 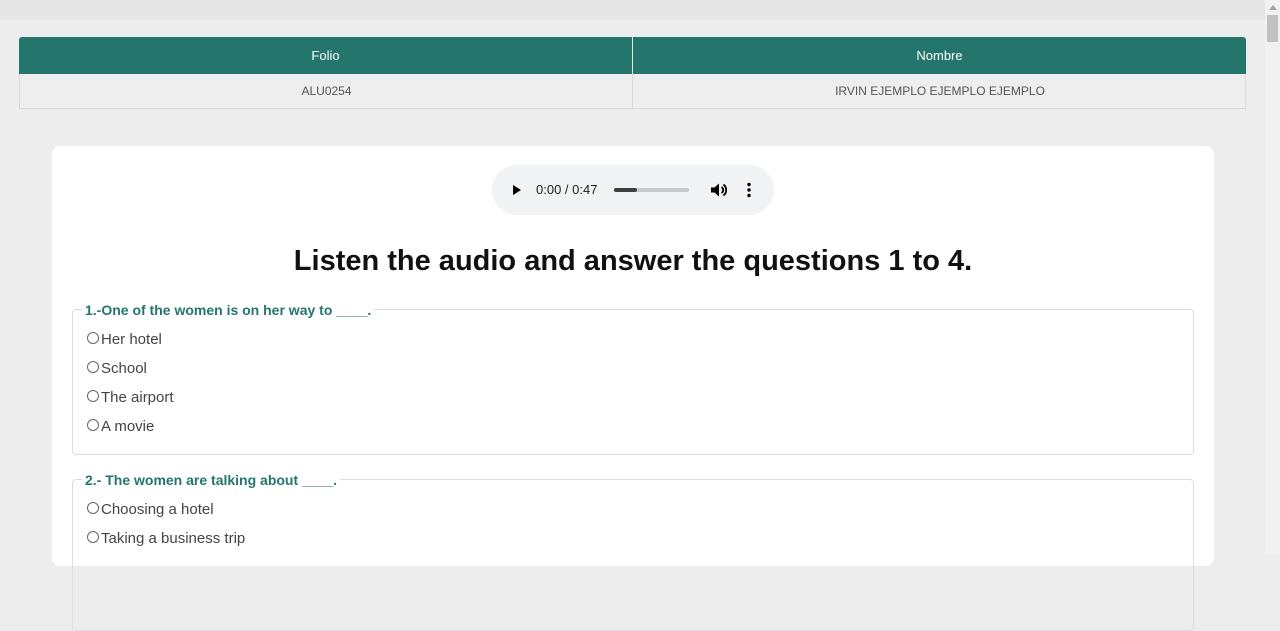 What do you see at coordinates (749, 190) in the screenshot?
I see `more-options-icon` at bounding box center [749, 190].